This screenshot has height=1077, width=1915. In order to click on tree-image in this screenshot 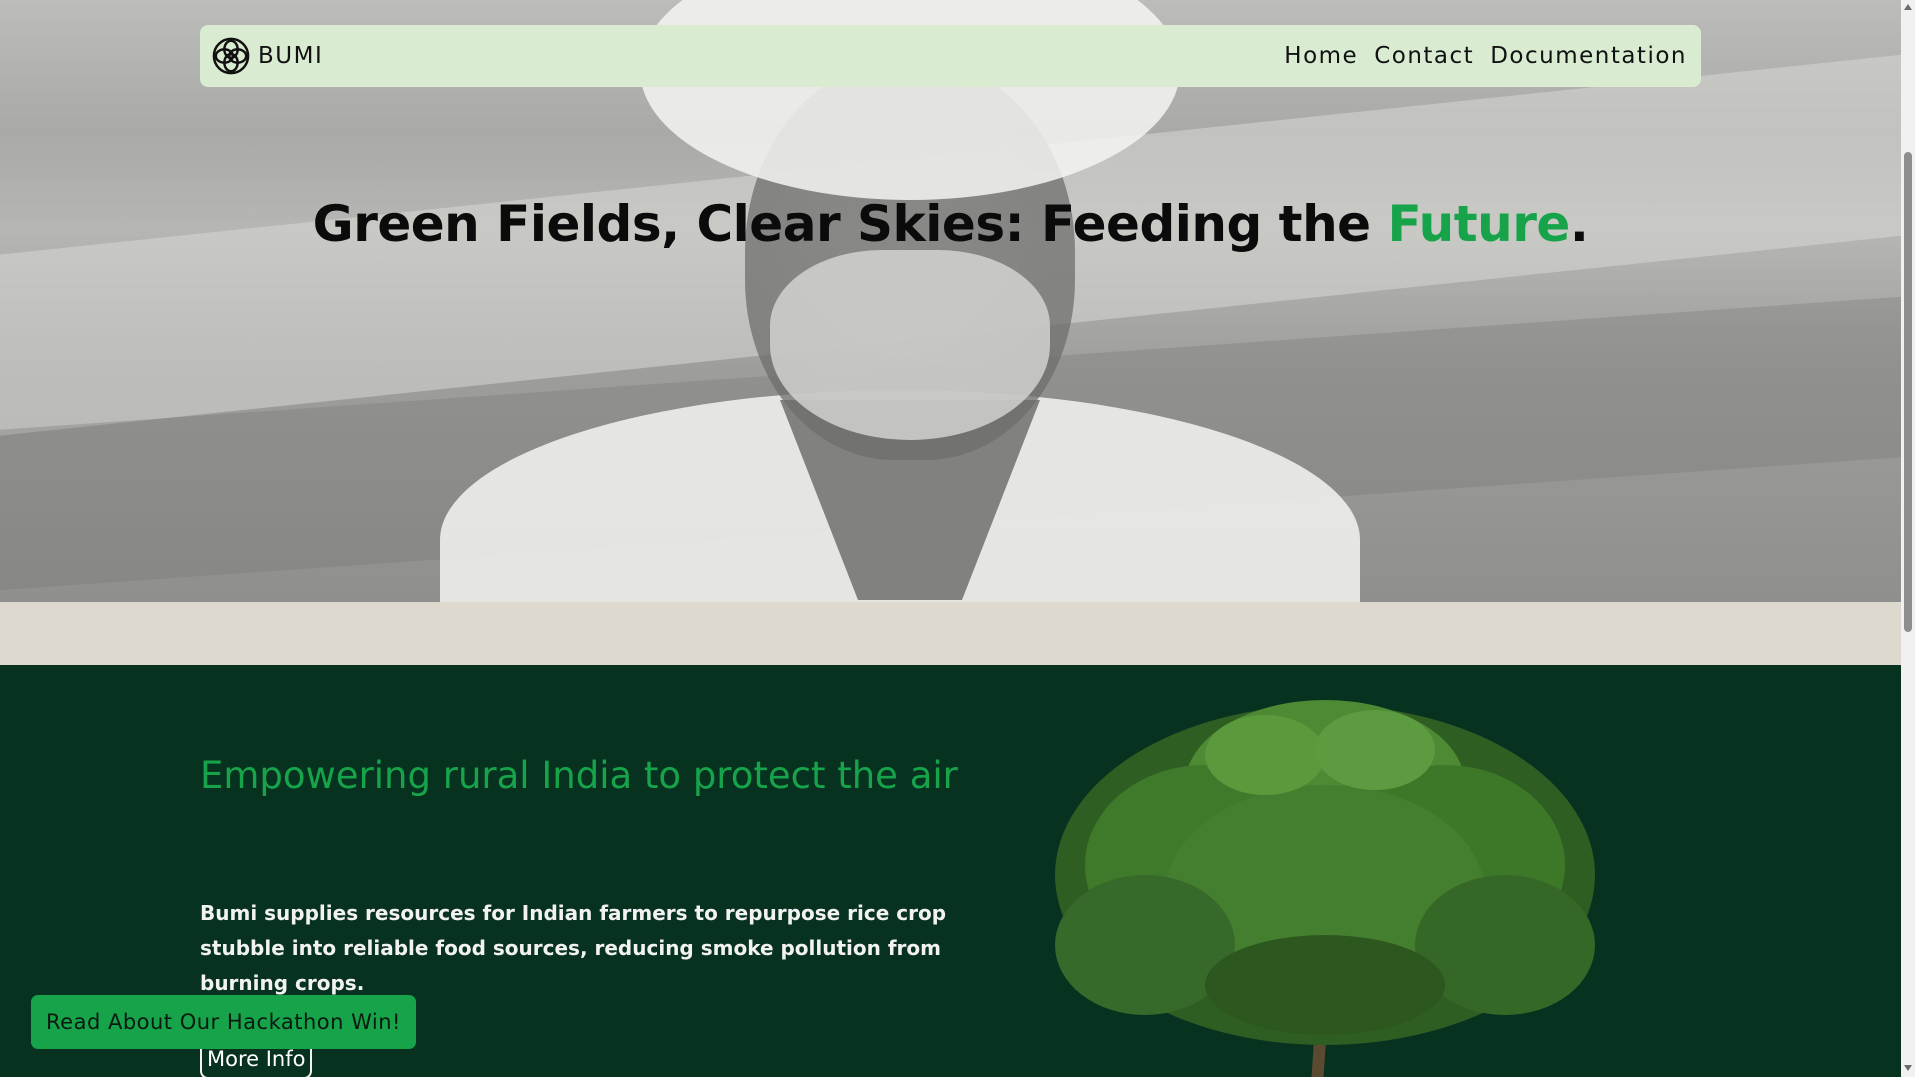, I will do `click(1325, 888)`.